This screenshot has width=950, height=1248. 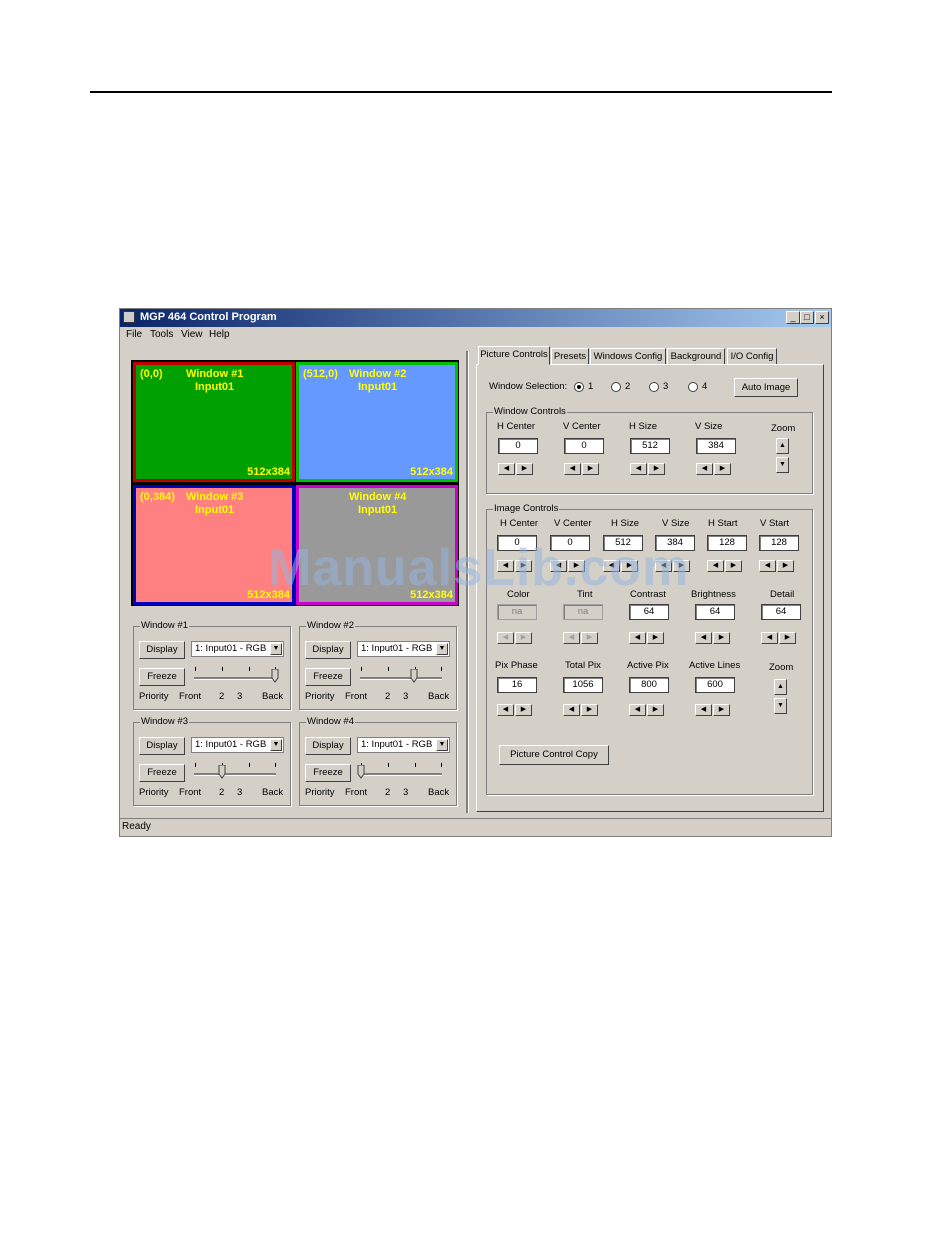 What do you see at coordinates (715, 612) in the screenshot?
I see `ic-brightness-input: 64` at bounding box center [715, 612].